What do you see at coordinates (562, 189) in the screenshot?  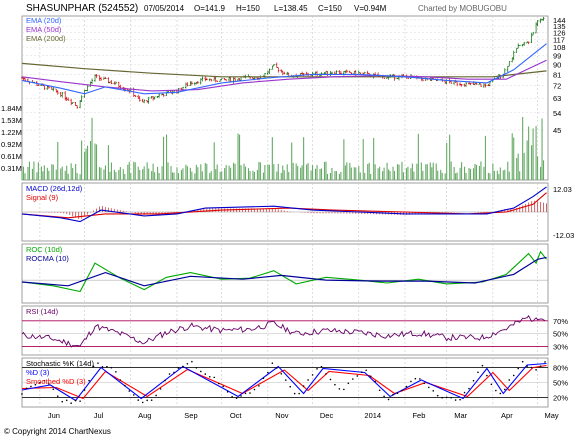 I see `macd-tick-label: 12.03` at bounding box center [562, 189].